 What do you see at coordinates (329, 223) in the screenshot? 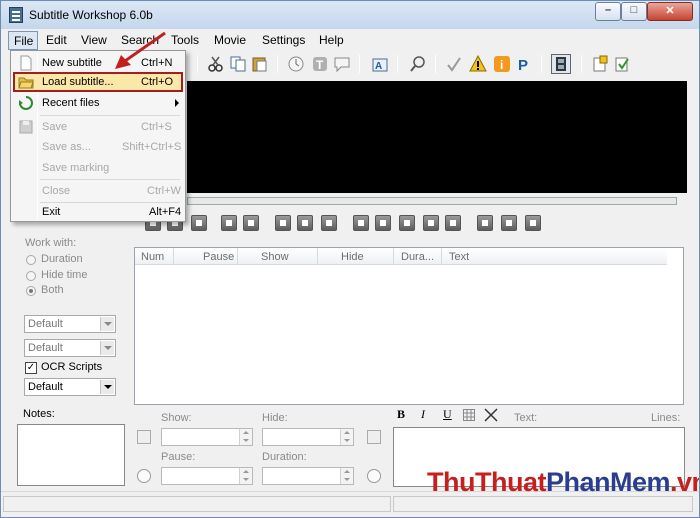
I see `next-frame-button` at bounding box center [329, 223].